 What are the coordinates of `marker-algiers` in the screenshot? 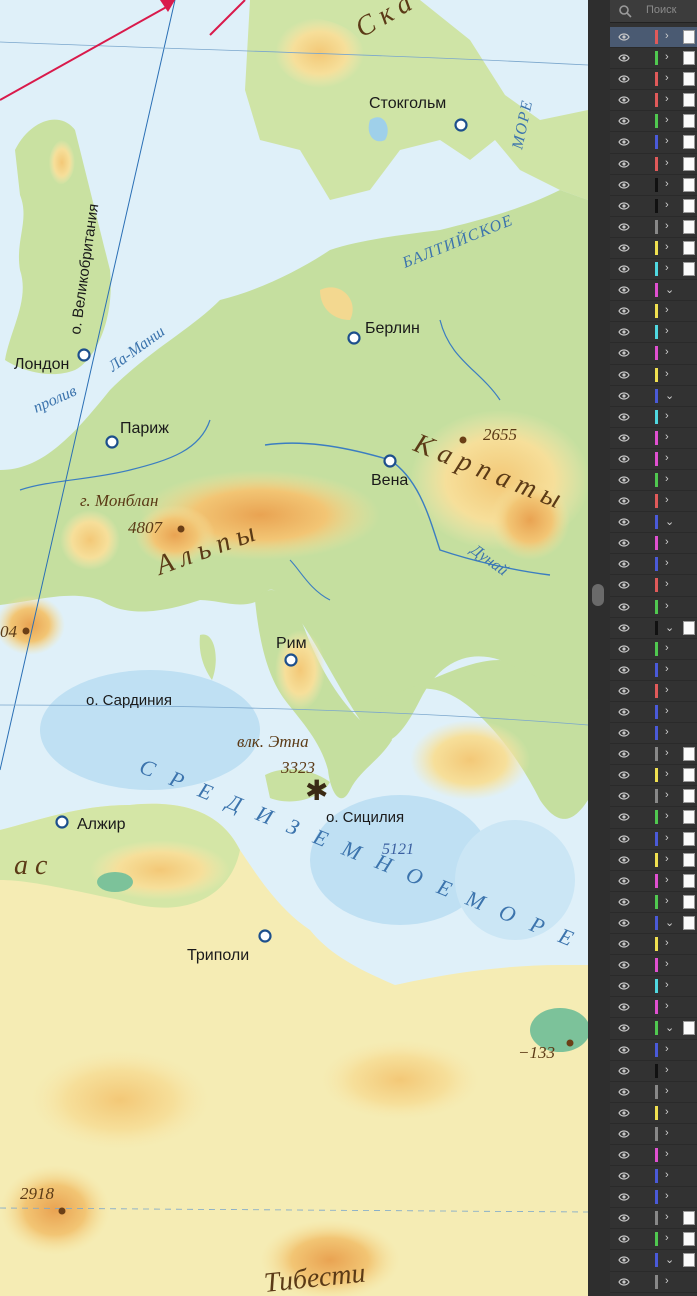 It's located at (62, 822).